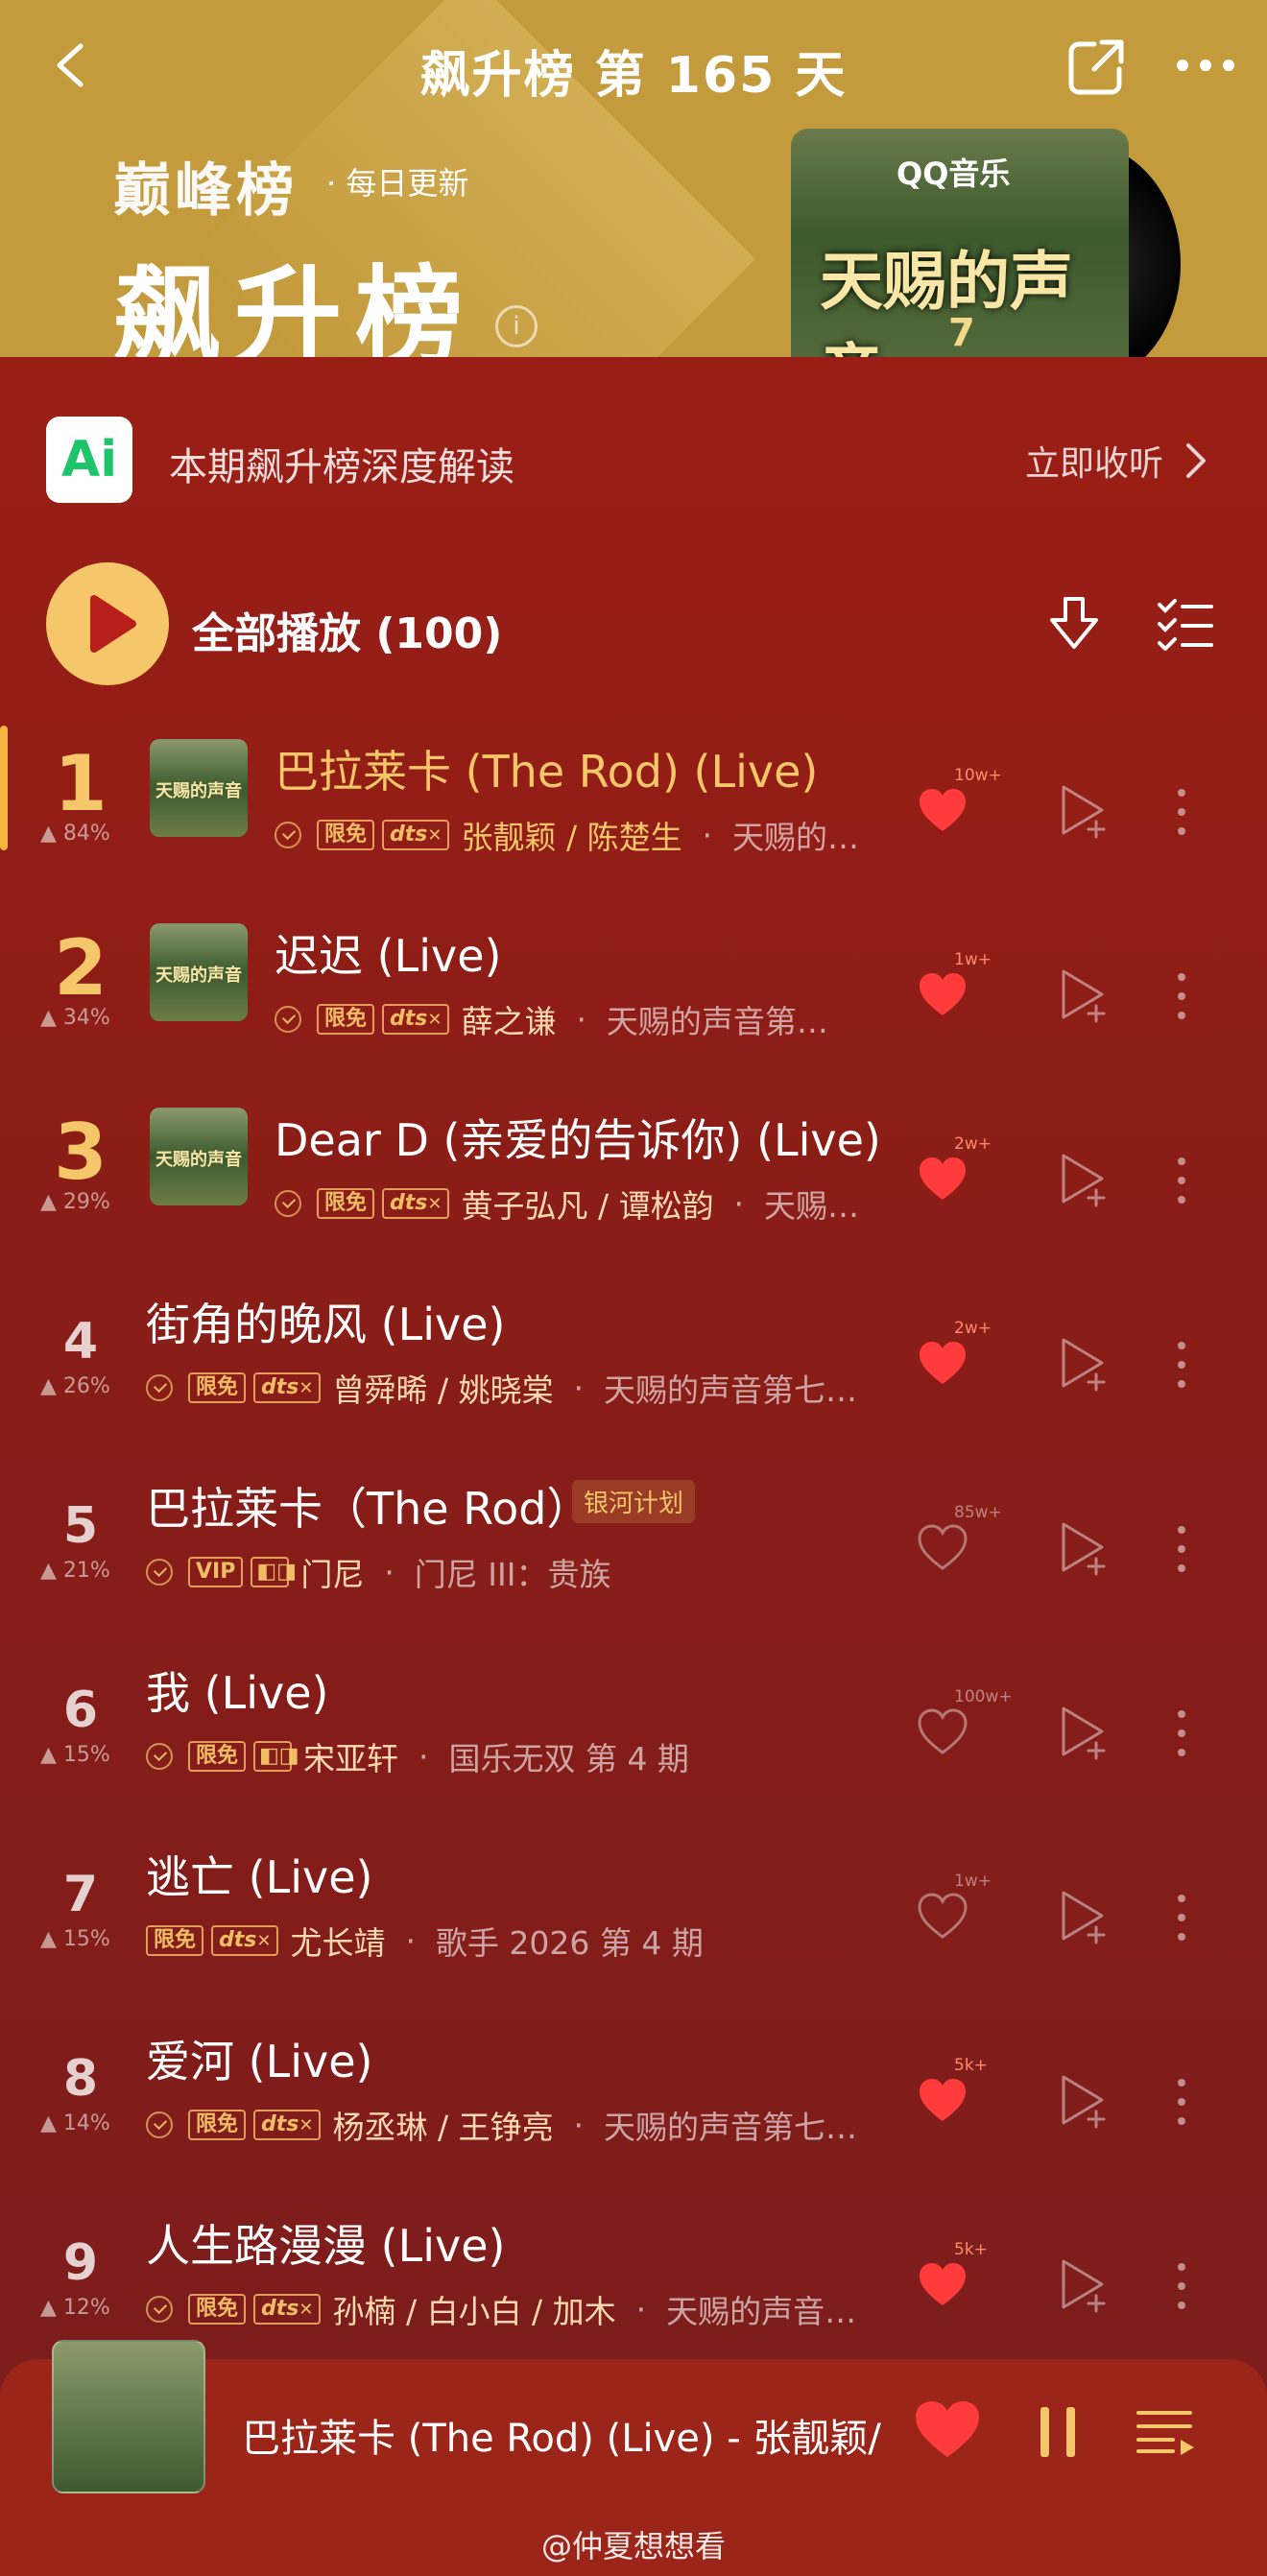  I want to click on like-count: 100w+, so click(983, 1696).